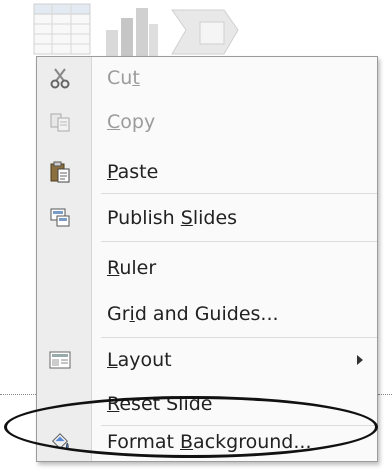 The width and height of the screenshot is (392, 470). What do you see at coordinates (62, 29) in the screenshot?
I see `table-icon` at bounding box center [62, 29].